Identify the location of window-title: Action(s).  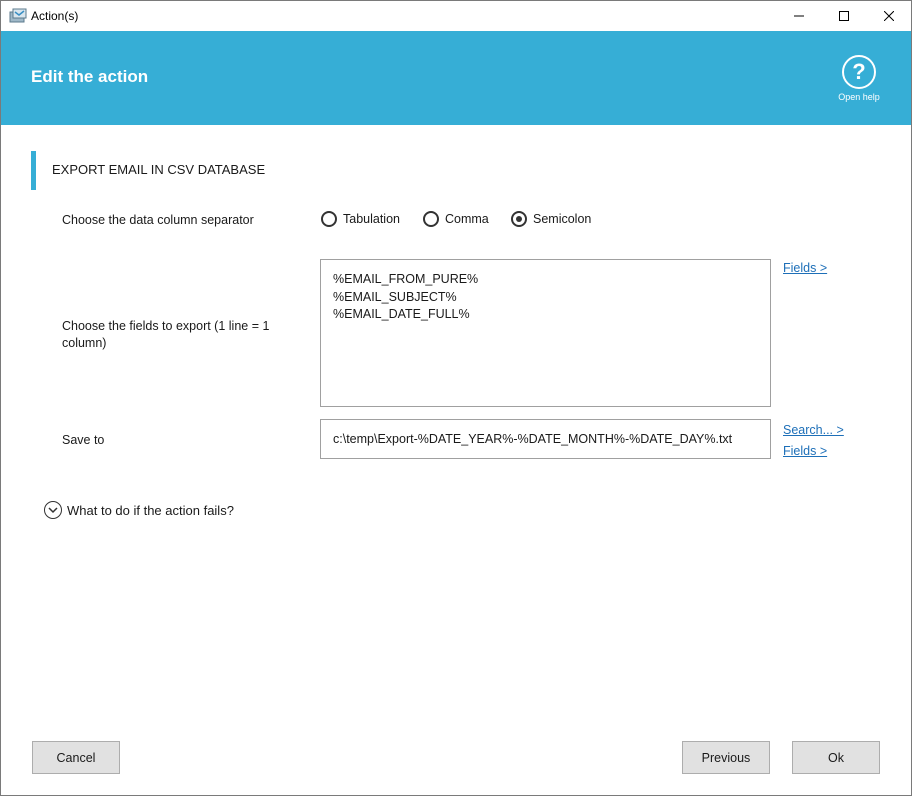
(55, 16).